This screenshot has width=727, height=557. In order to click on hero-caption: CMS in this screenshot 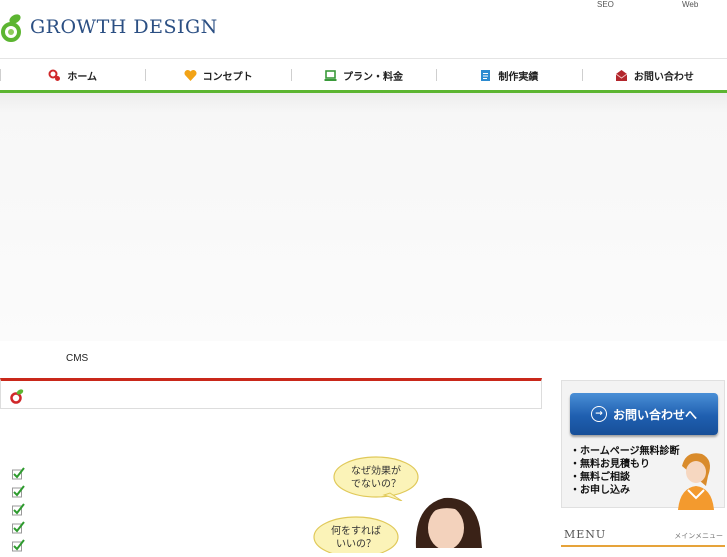, I will do `click(77, 358)`.